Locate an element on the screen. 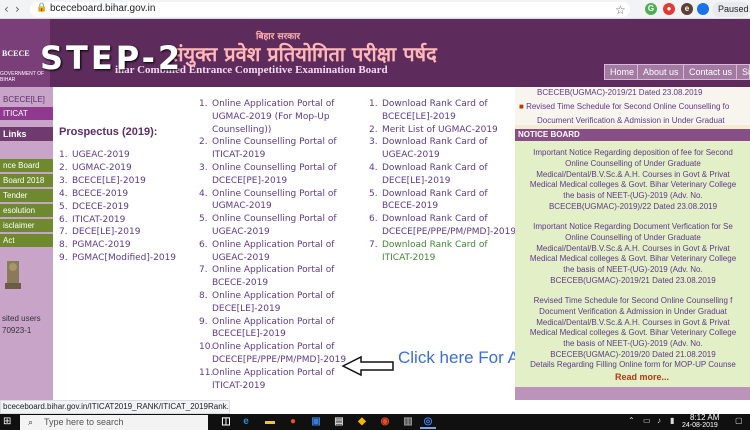 Image resolution: width=750 pixels, height=430 pixels. nav-contact-us: Contact us is located at coordinates (711, 72).